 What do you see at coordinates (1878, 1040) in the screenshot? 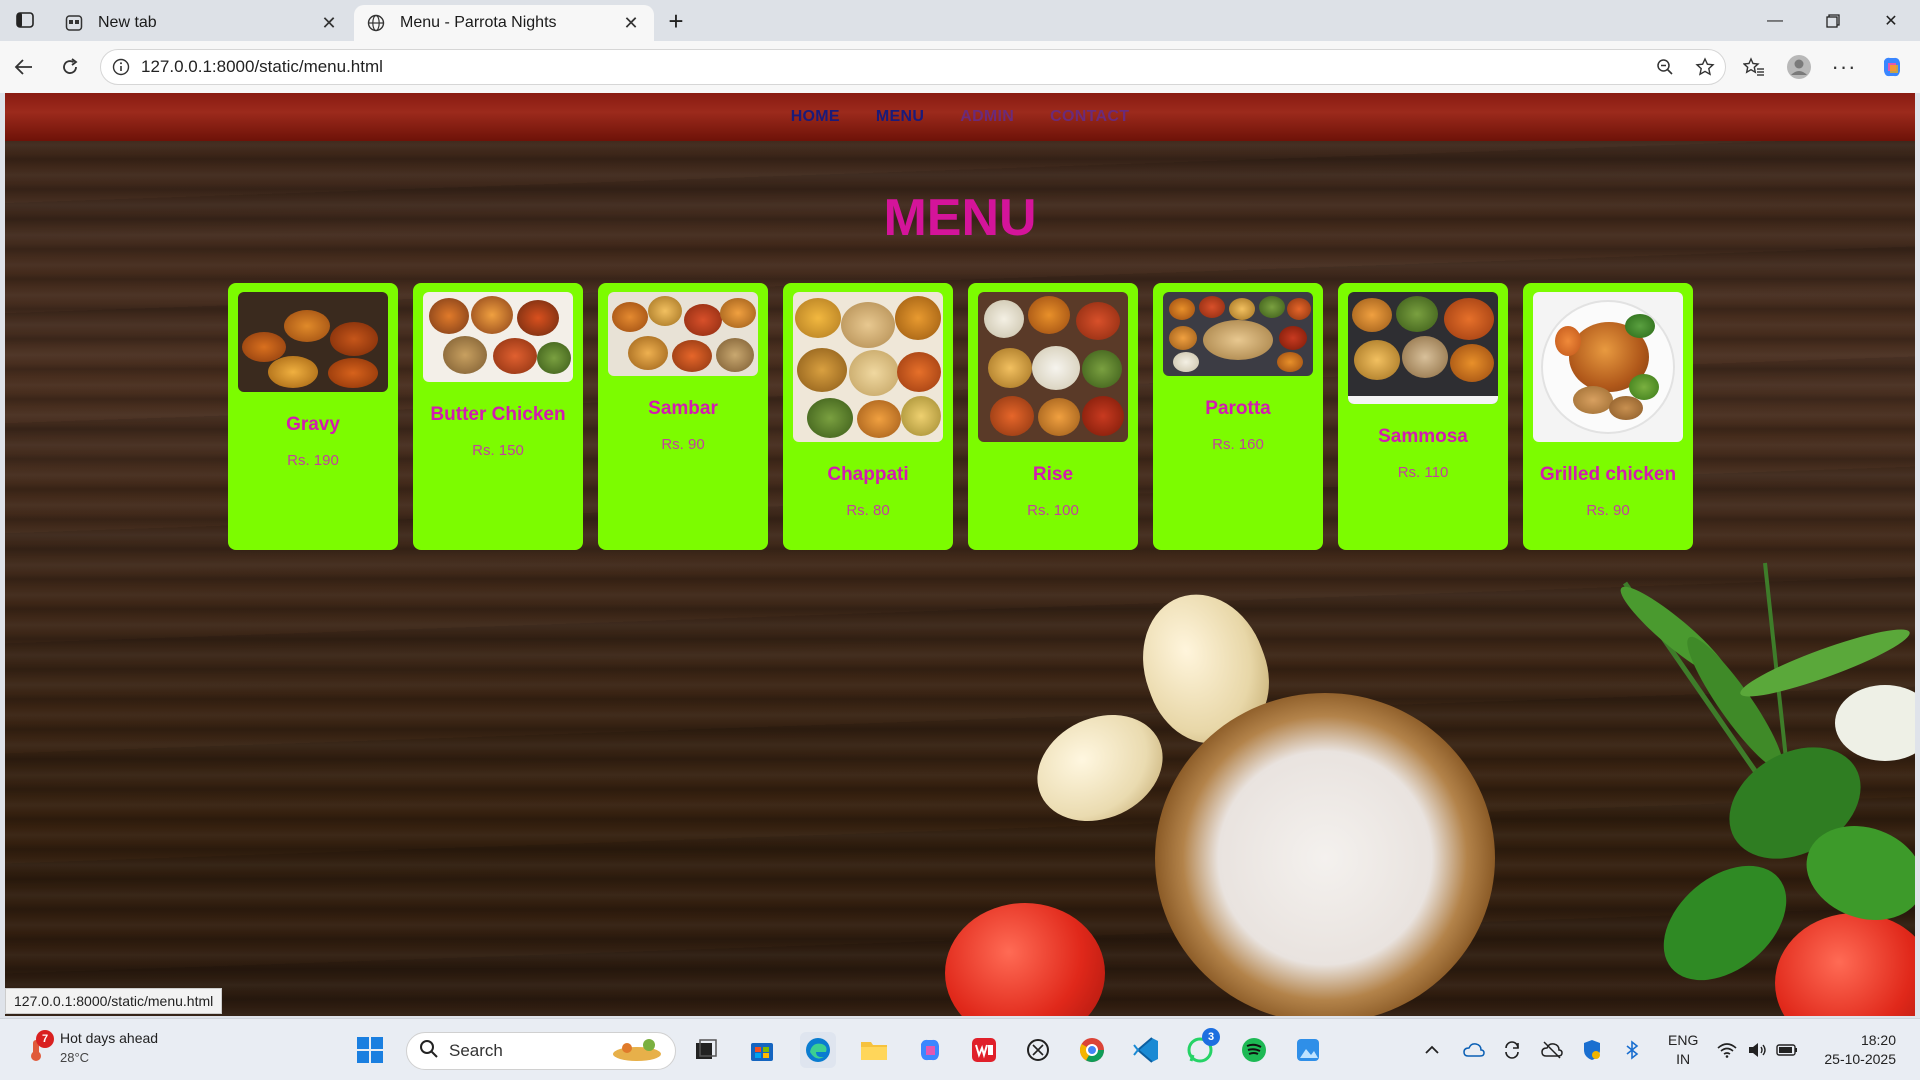
I see `clock-time: 18:20` at bounding box center [1878, 1040].